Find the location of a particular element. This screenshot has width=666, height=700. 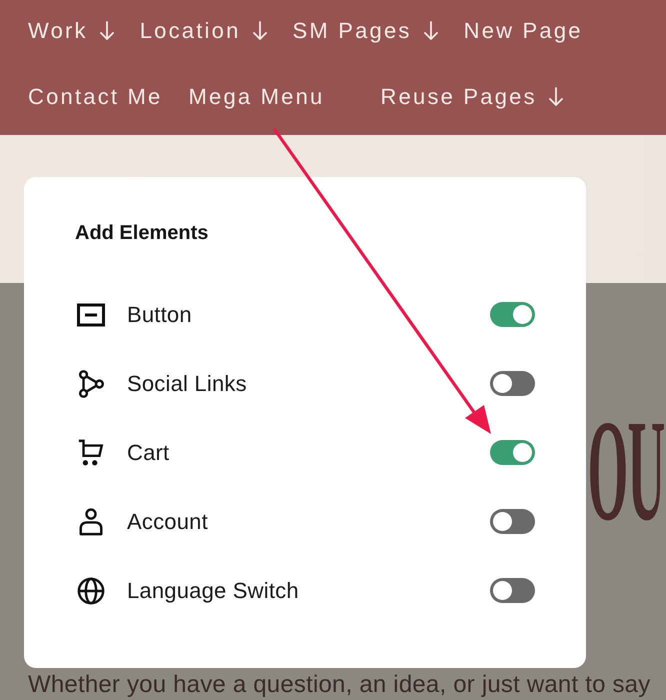

element-label: Cart is located at coordinates (148, 453).